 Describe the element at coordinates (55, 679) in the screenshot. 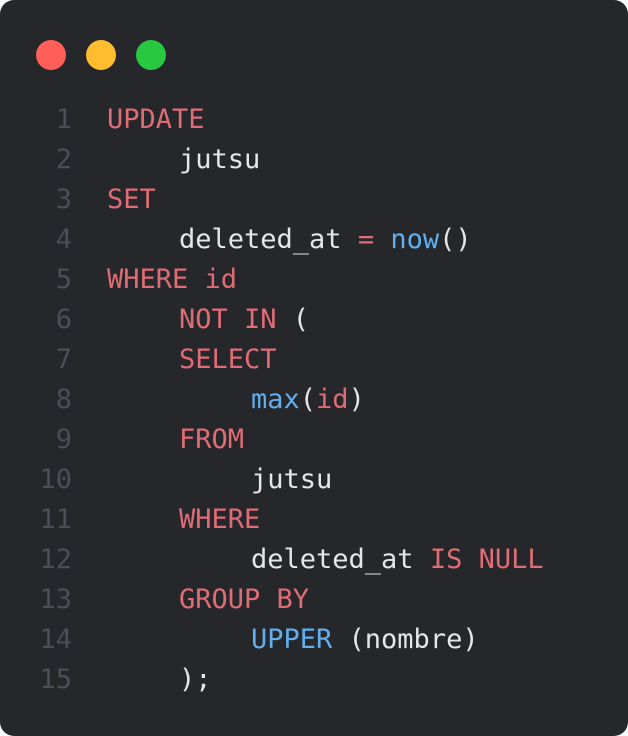

I see `line-number: 15` at that location.